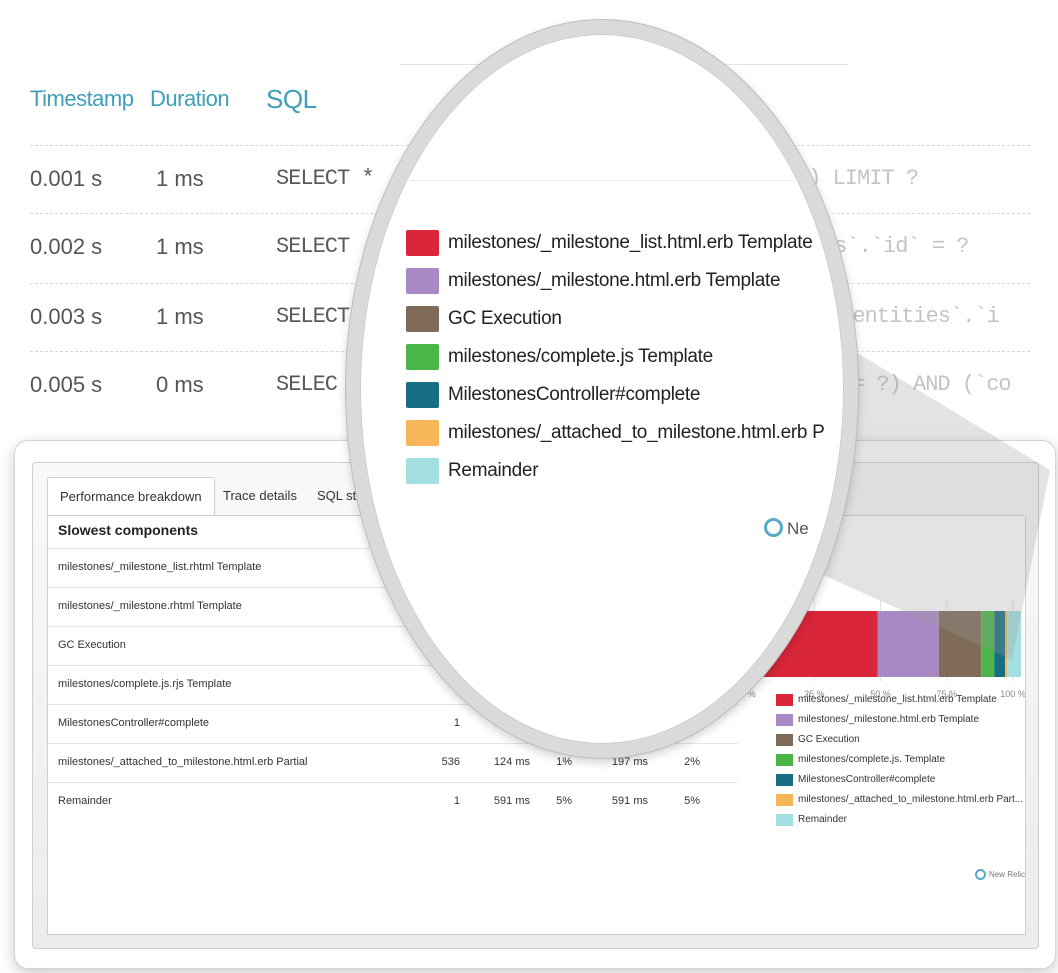 The width and height of the screenshot is (1058, 973). What do you see at coordinates (602, 180) in the screenshot?
I see `divider` at bounding box center [602, 180].